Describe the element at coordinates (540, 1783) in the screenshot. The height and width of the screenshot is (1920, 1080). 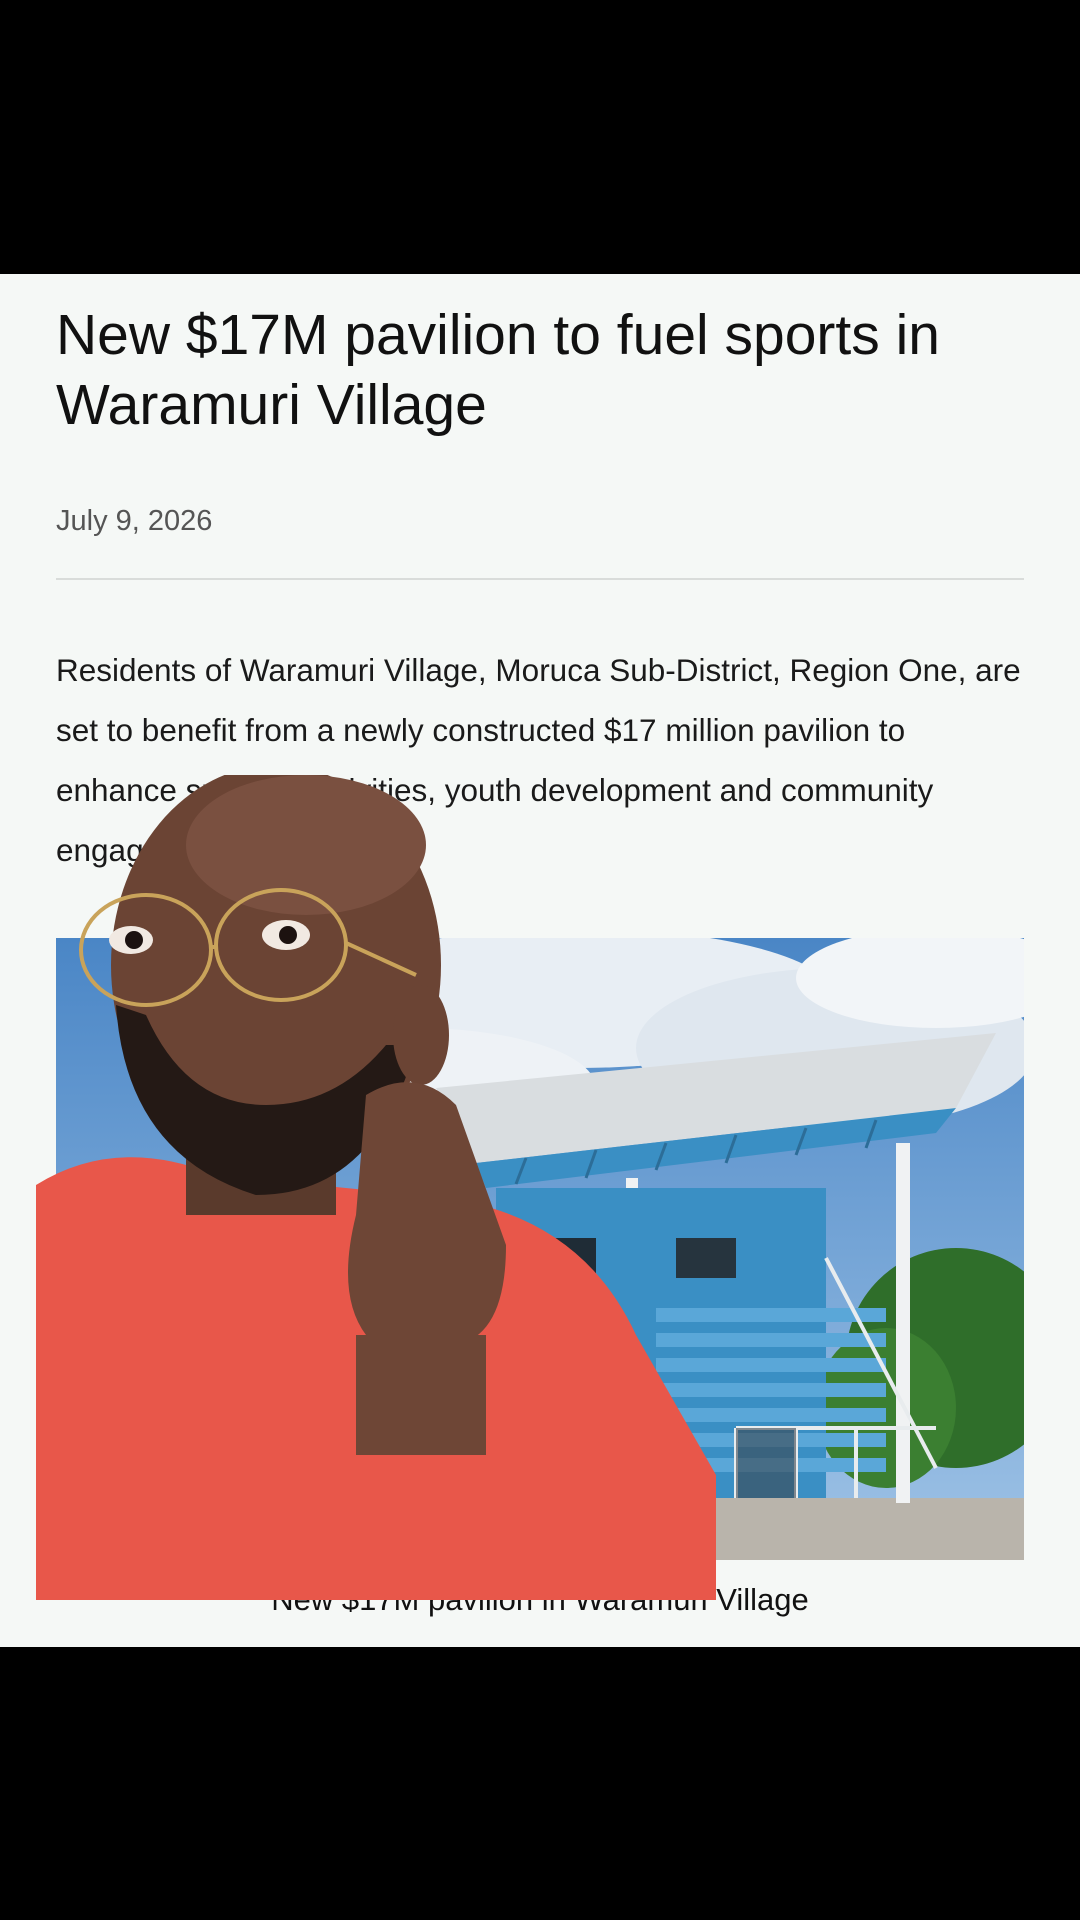
I see `bottom-letterbox` at that location.